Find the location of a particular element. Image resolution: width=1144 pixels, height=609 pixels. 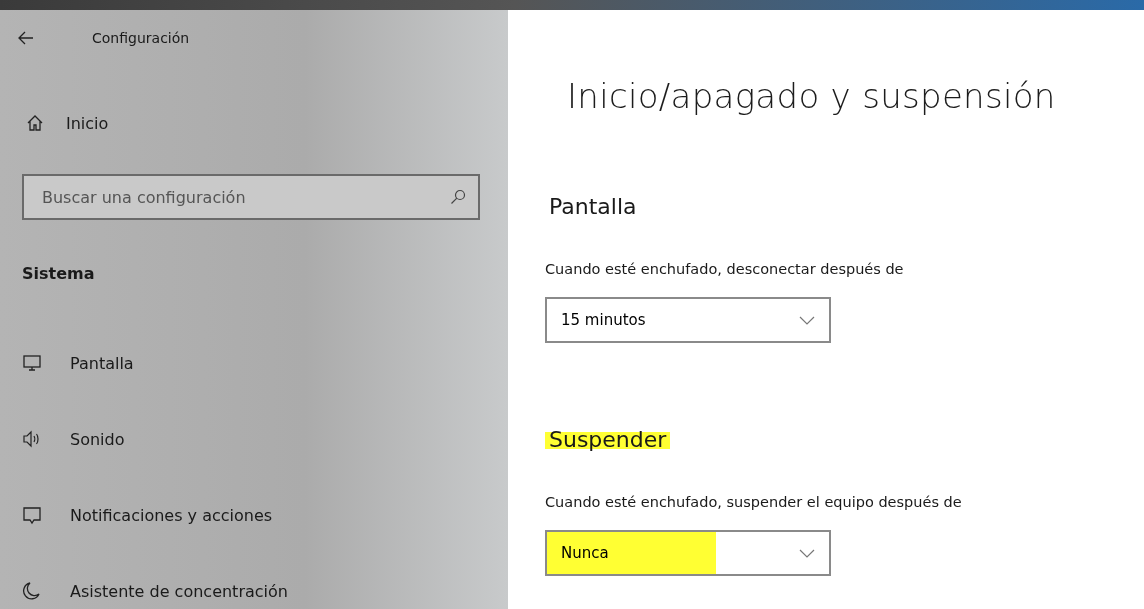

setting-label: Cuando esté enchufado, desconectar después de is located at coordinates (724, 269).